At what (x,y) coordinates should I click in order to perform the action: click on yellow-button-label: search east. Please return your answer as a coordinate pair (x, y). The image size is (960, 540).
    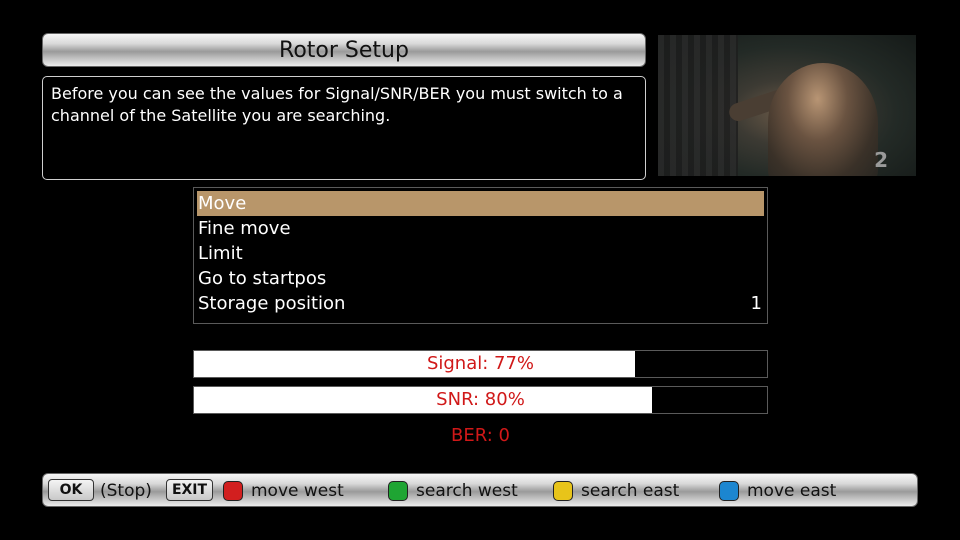
    Looking at the image, I should click on (630, 491).